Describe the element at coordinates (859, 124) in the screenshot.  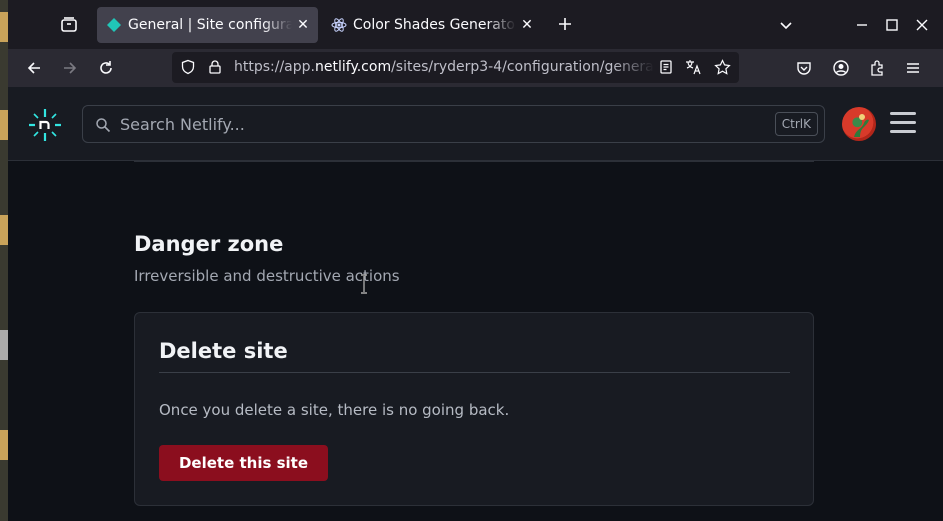
I see `avatar` at that location.